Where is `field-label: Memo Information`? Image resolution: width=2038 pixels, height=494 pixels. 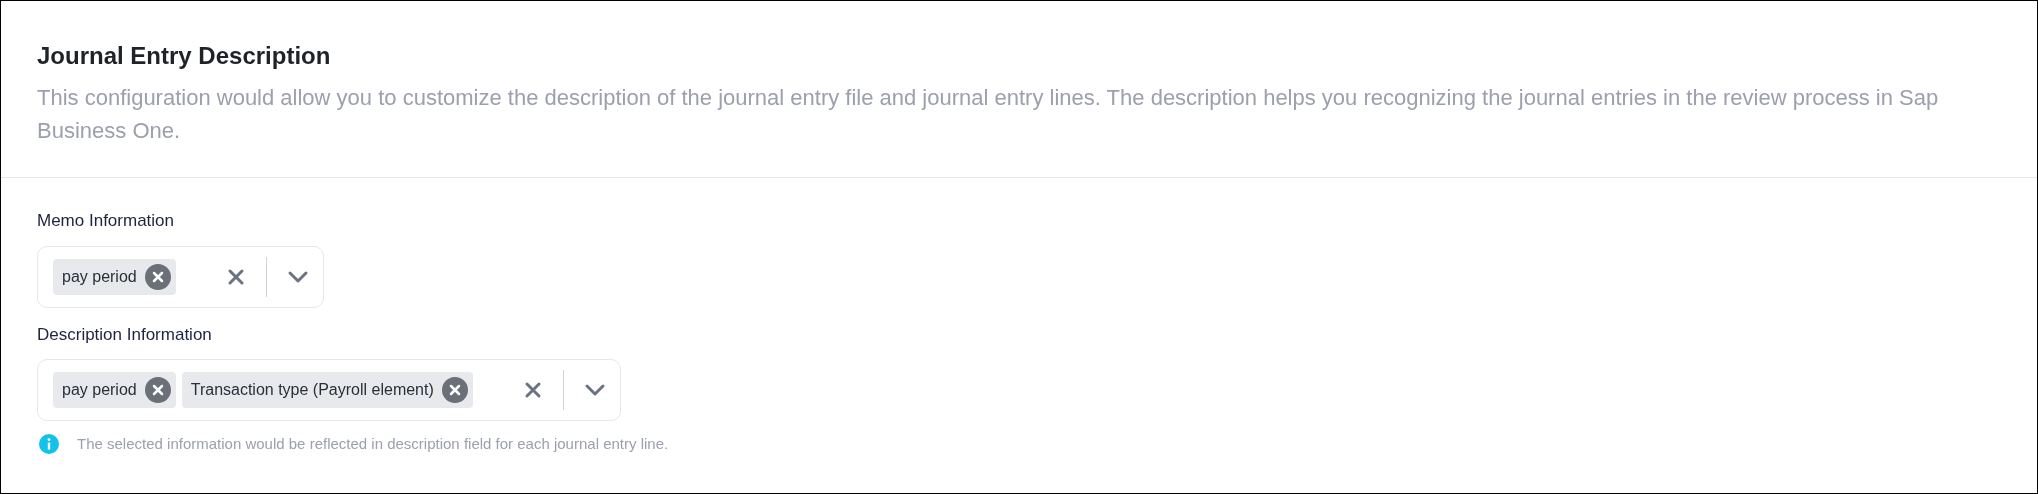
field-label: Memo Information is located at coordinates (106, 221).